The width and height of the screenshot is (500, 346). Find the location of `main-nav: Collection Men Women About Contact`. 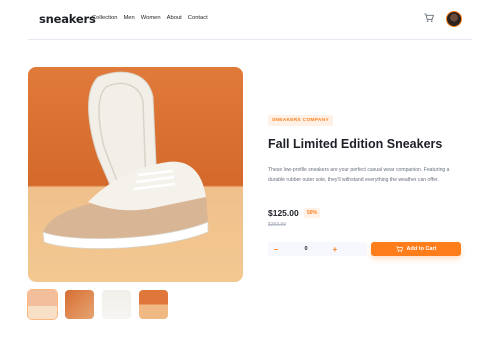

main-nav: Collection Men Women About Contact is located at coordinates (150, 18).